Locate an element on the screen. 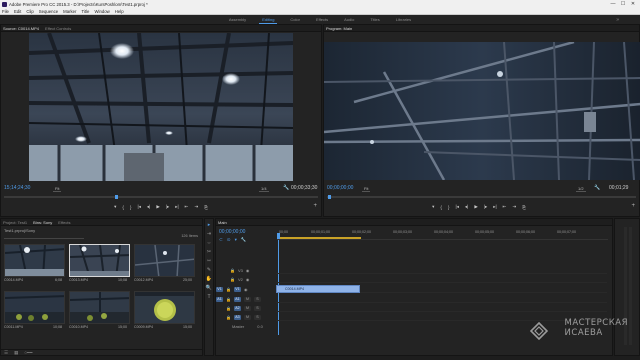 The width and height of the screenshot is (640, 360). program-button-editor-icon: + is located at coordinates (633, 206).